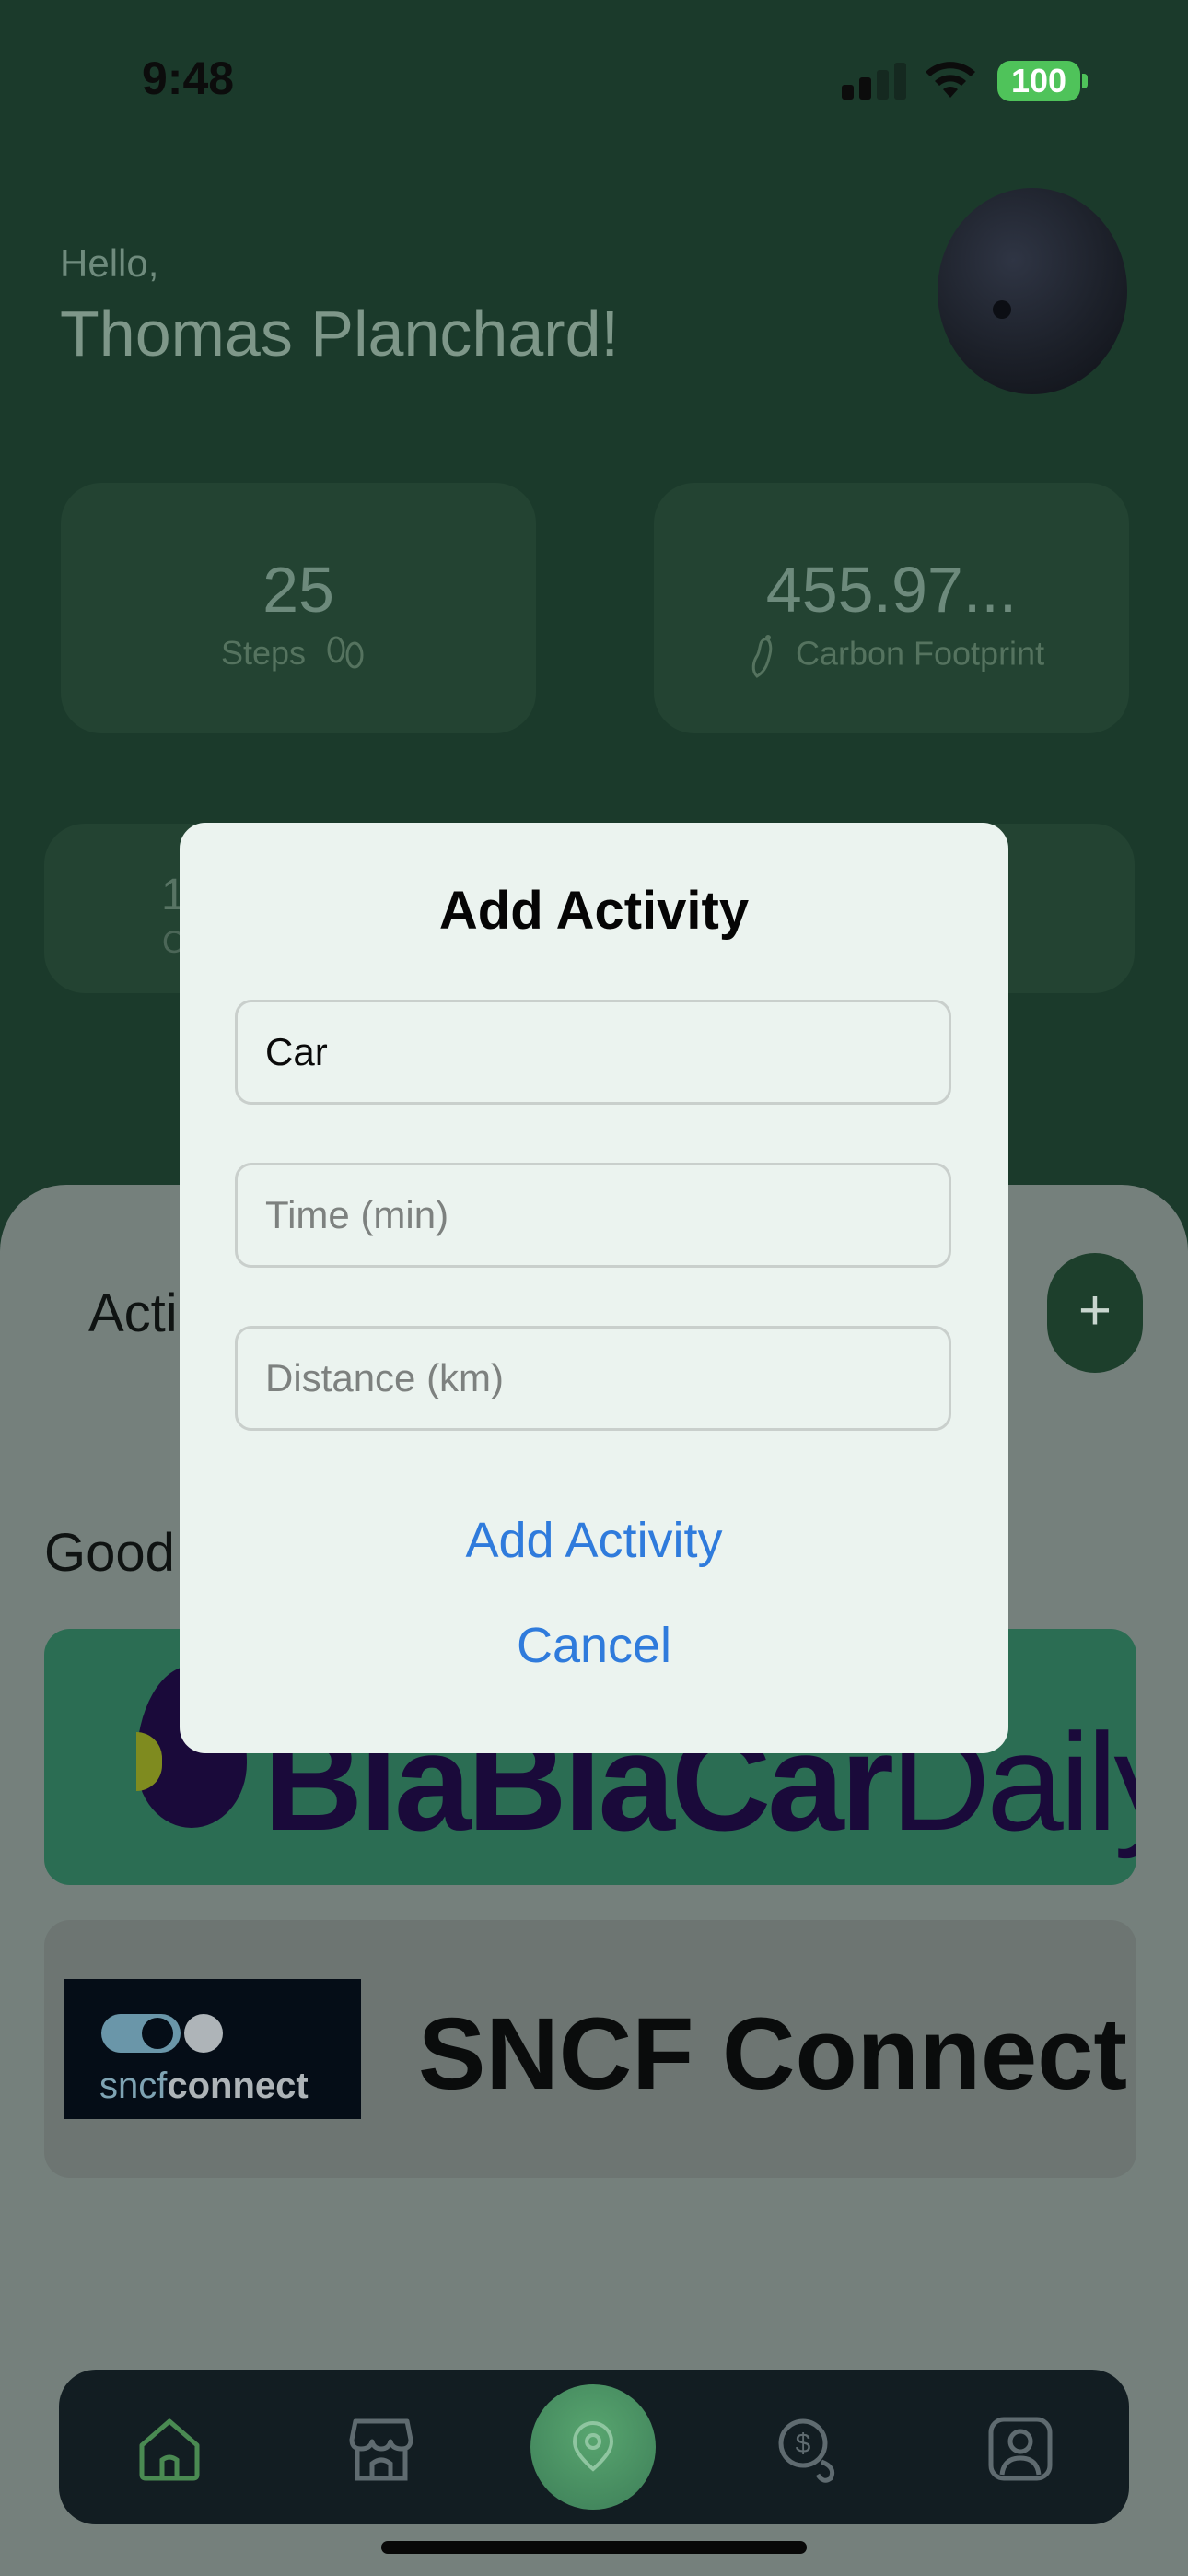 The height and width of the screenshot is (2576, 1188). I want to click on steps-label-row: Steps, so click(298, 654).